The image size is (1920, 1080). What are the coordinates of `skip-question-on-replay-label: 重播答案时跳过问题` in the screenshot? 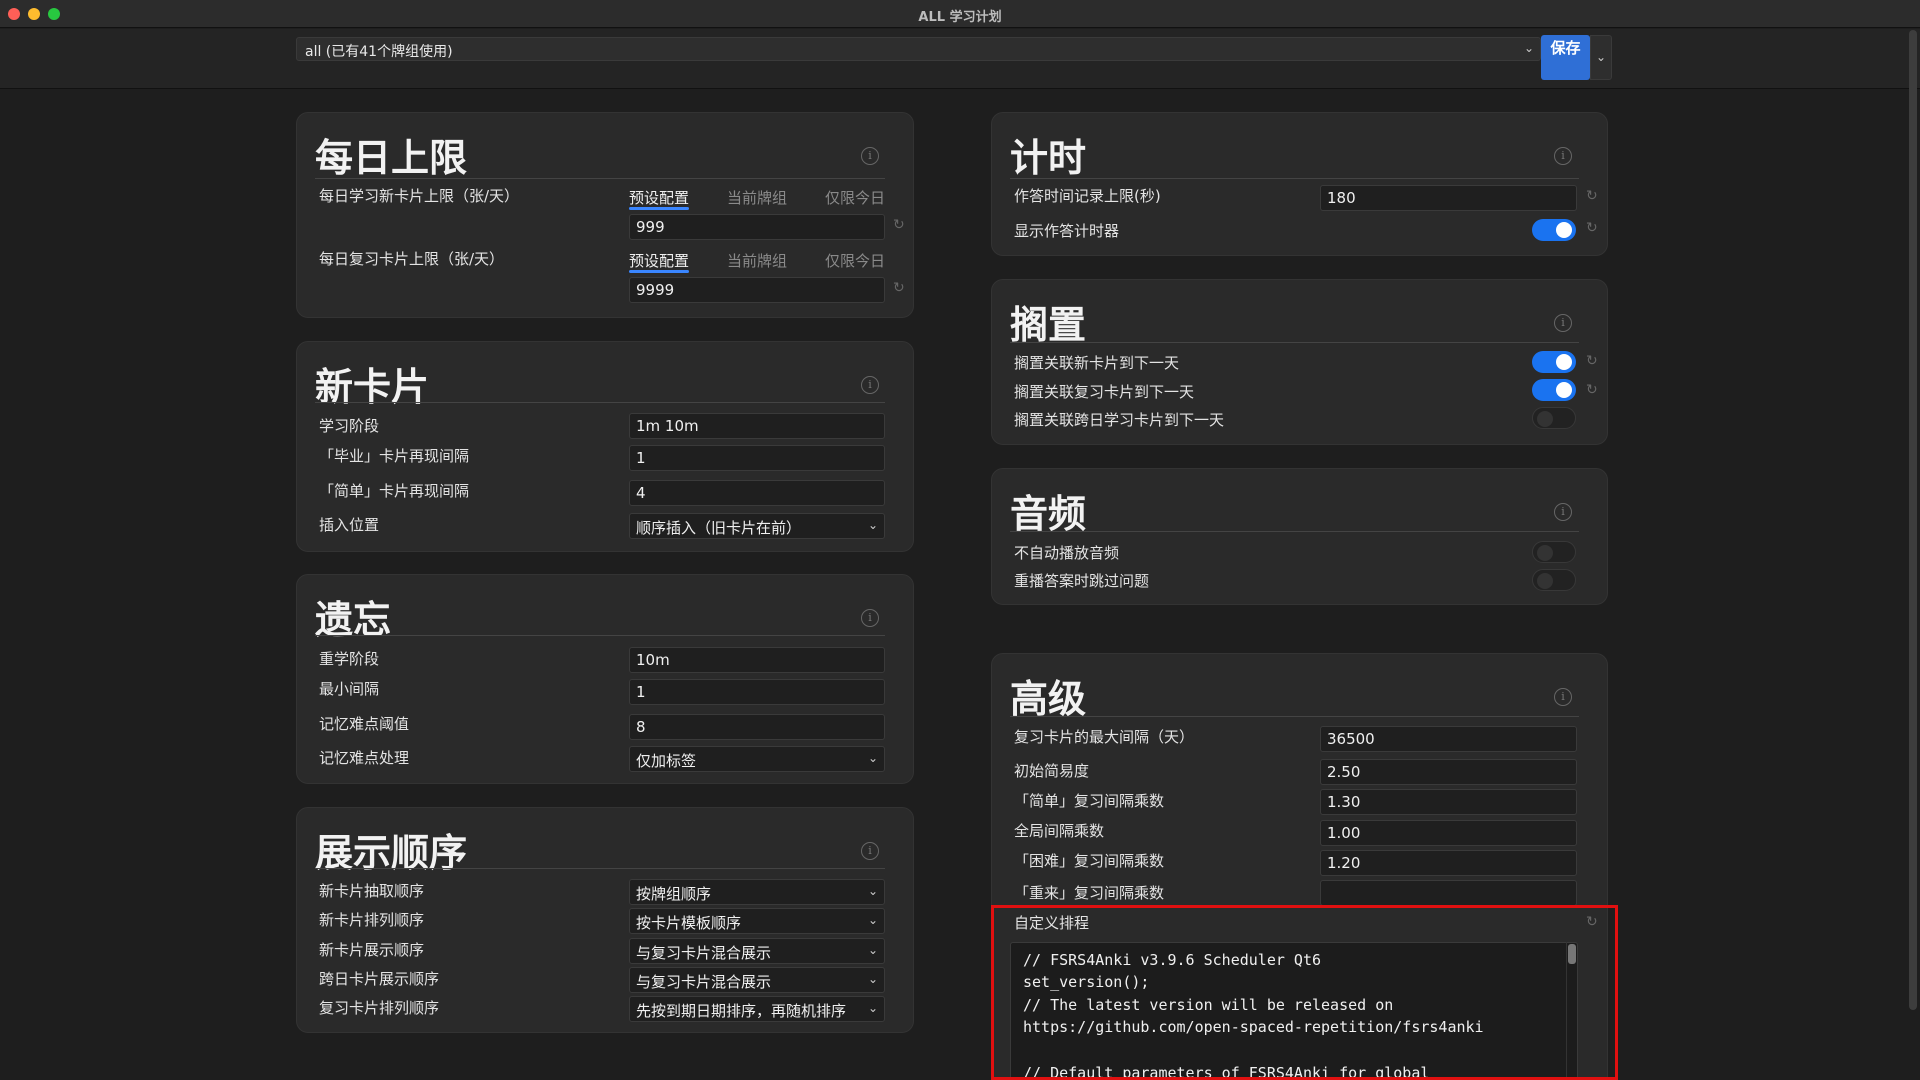 It's located at (1082, 581).